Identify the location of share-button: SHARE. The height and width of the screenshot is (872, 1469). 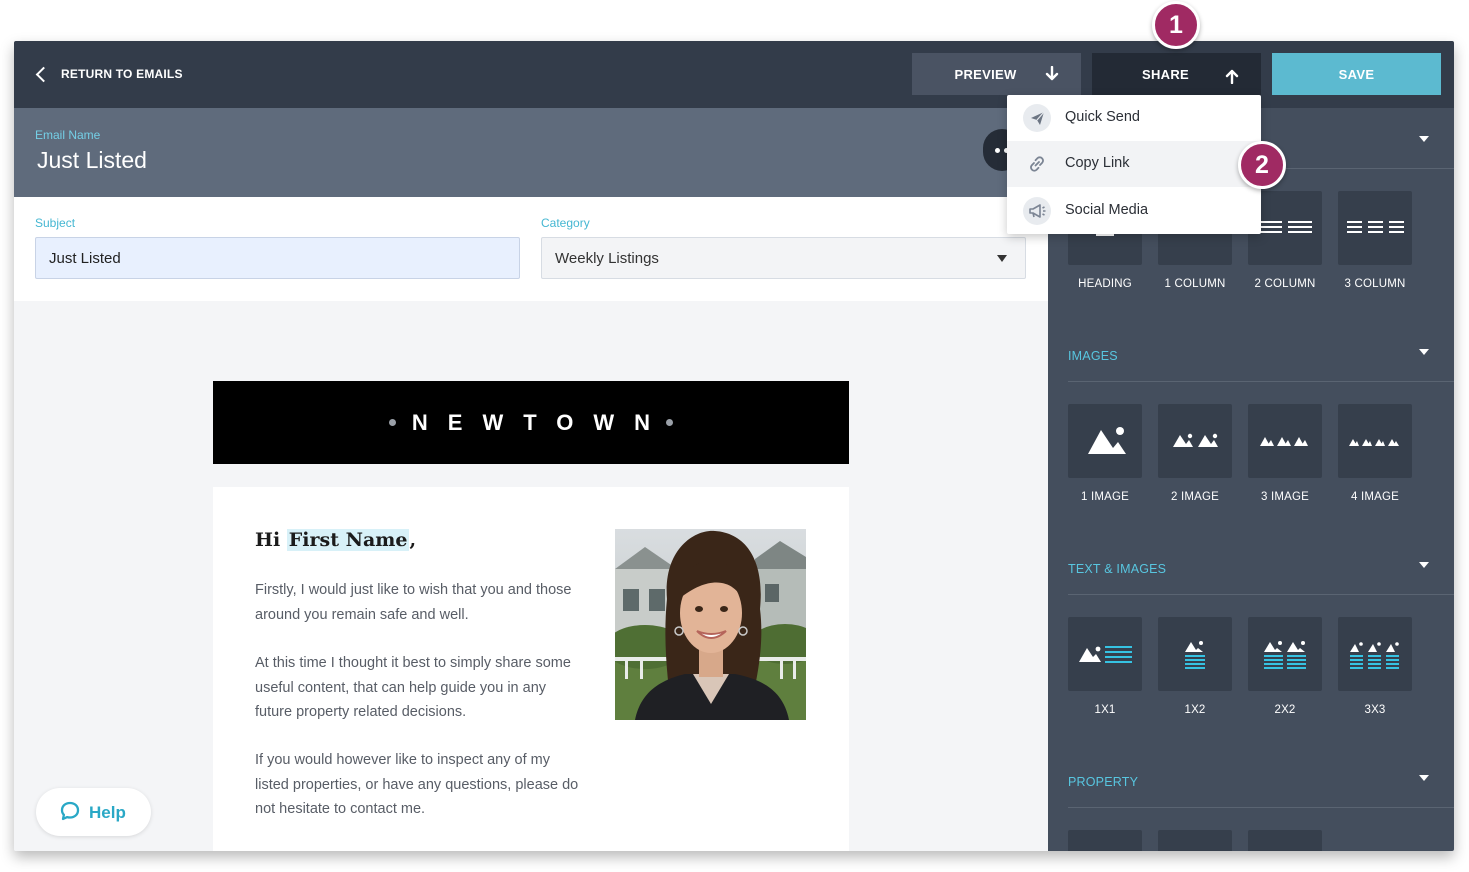
(1176, 74).